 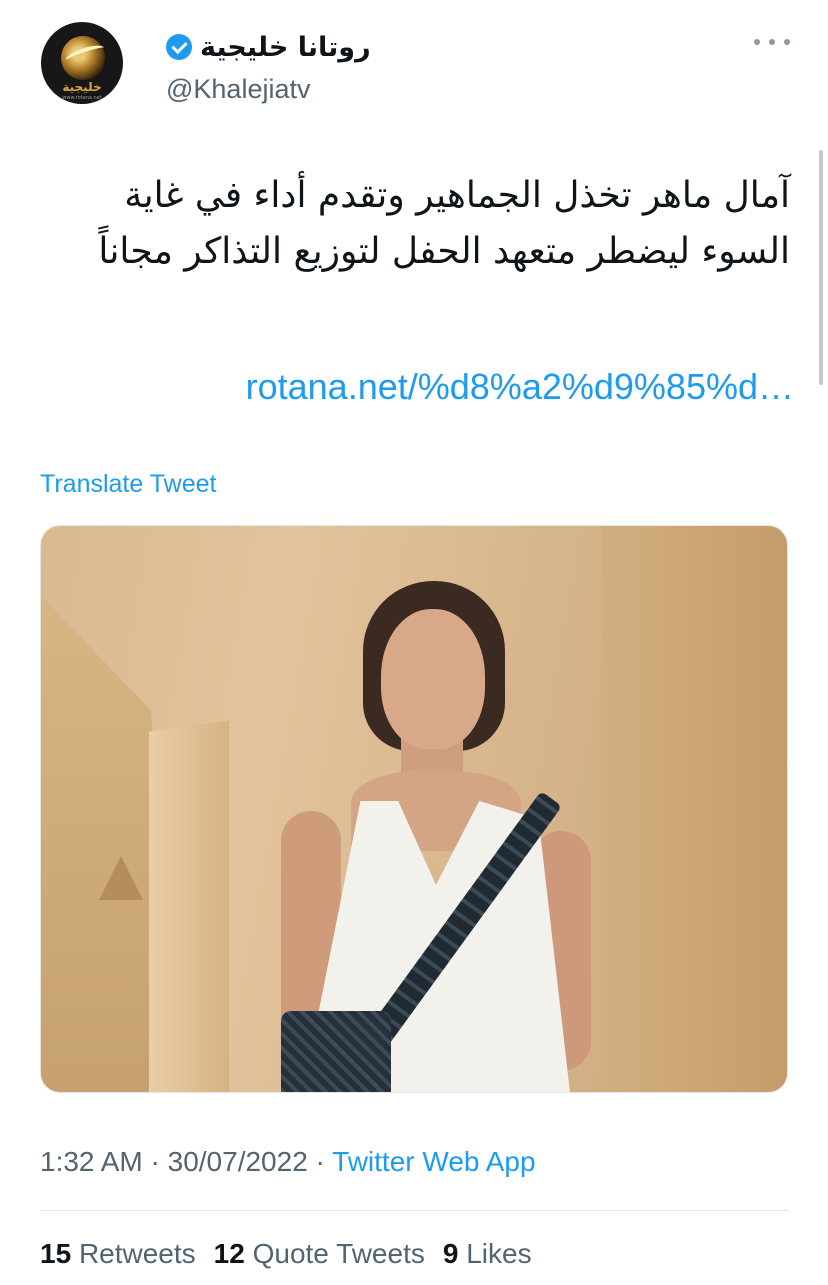 I want to click on photo-wall-right, so click(x=694, y=809).